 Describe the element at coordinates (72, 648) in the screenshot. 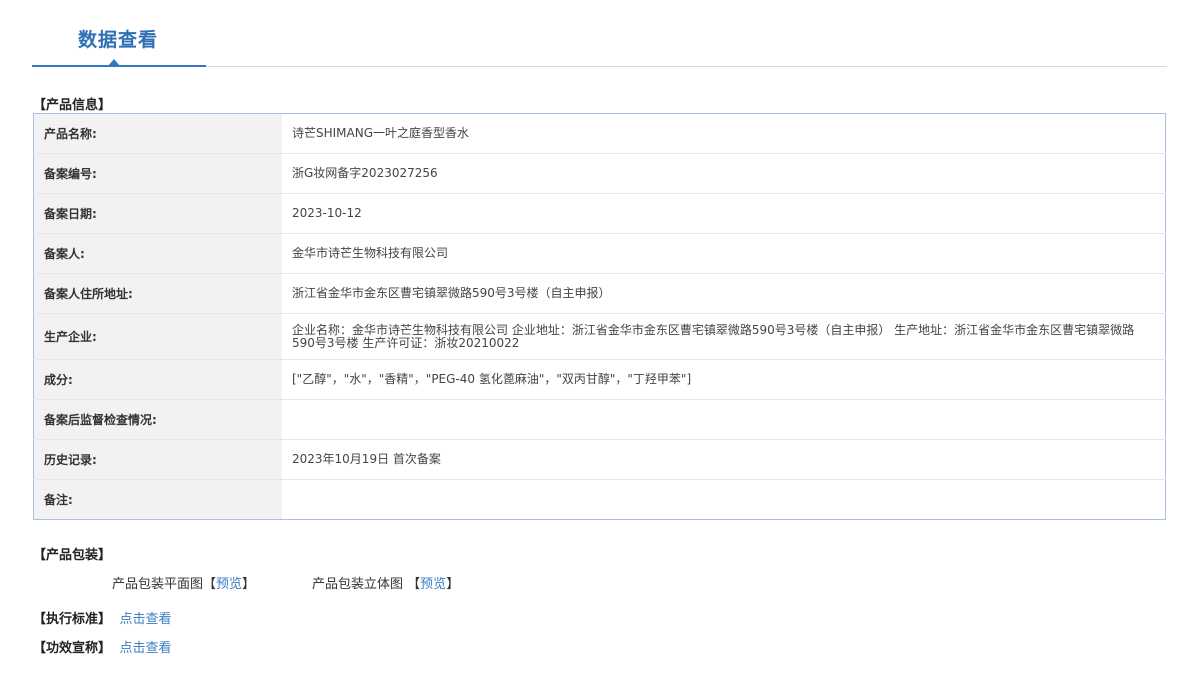

I see `efficacy-title: 【功效宣称】` at that location.